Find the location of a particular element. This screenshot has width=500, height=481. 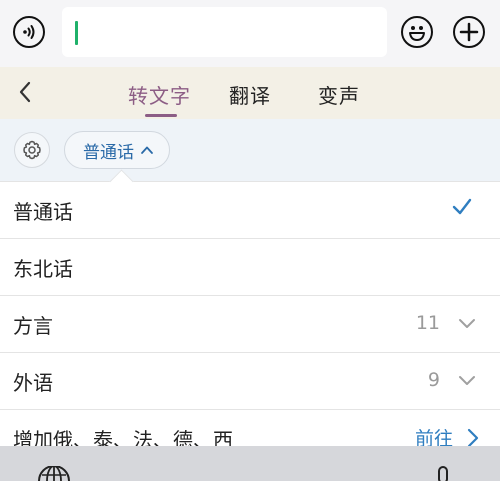

list-item-northeastern: 东北话 is located at coordinates (250, 266).